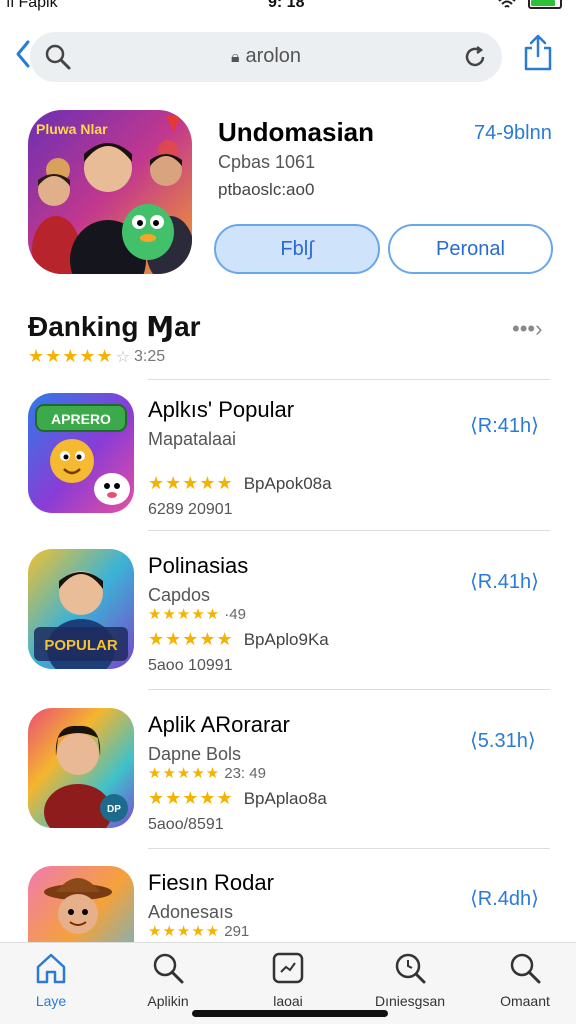  Describe the element at coordinates (190, 665) in the screenshot. I see `item-count: 5aoo 10991` at that location.